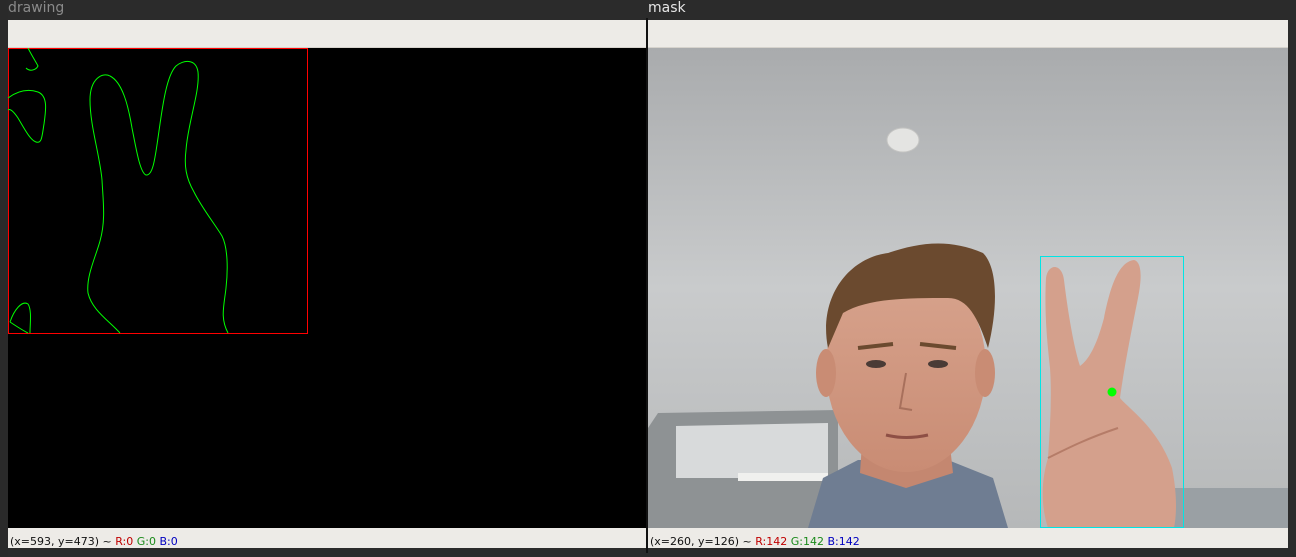 The width and height of the screenshot is (1296, 557). Describe the element at coordinates (903, 140) in the screenshot. I see `ceiling-fixture` at that location.